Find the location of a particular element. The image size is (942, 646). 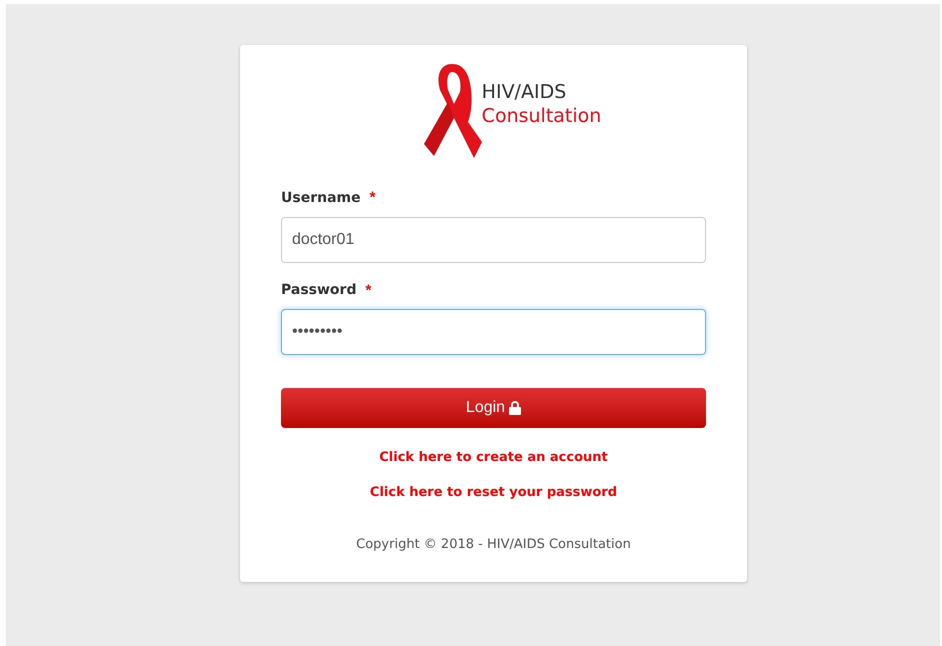

reset-password-link: Click here to reset your password is located at coordinates (494, 492).